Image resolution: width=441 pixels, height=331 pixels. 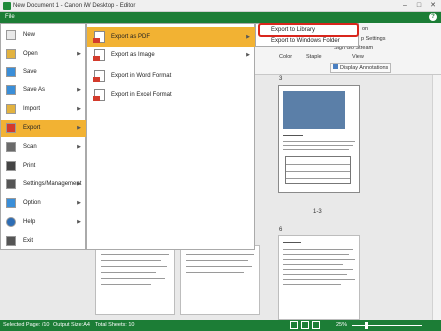 I want to click on new-document-icon, so click(x=11, y=35).